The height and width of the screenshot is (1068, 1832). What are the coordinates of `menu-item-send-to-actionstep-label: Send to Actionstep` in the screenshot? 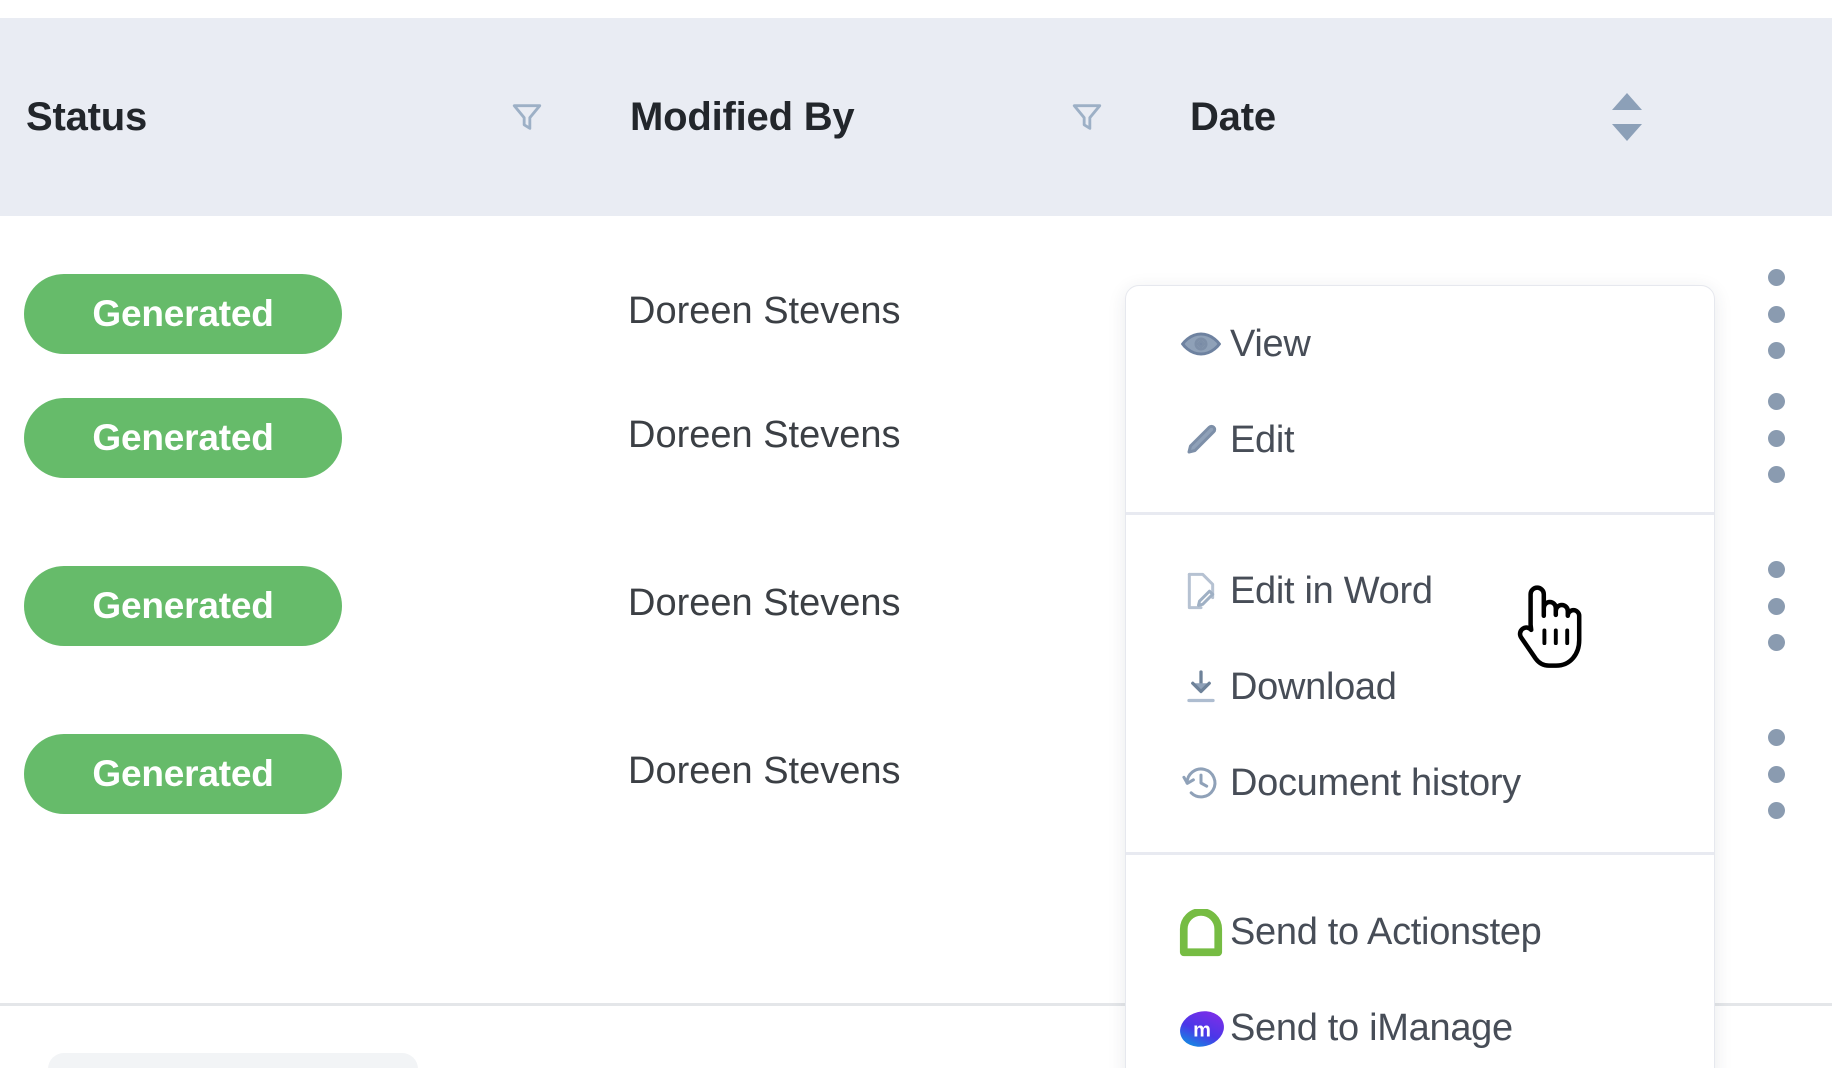 It's located at (1386, 931).